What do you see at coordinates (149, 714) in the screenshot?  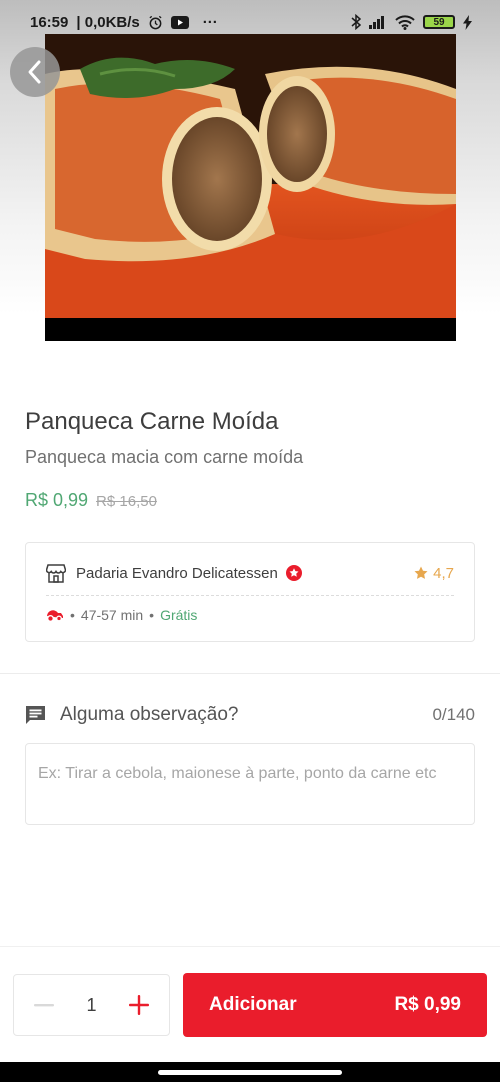 I see `observation-label: Alguma observação?` at bounding box center [149, 714].